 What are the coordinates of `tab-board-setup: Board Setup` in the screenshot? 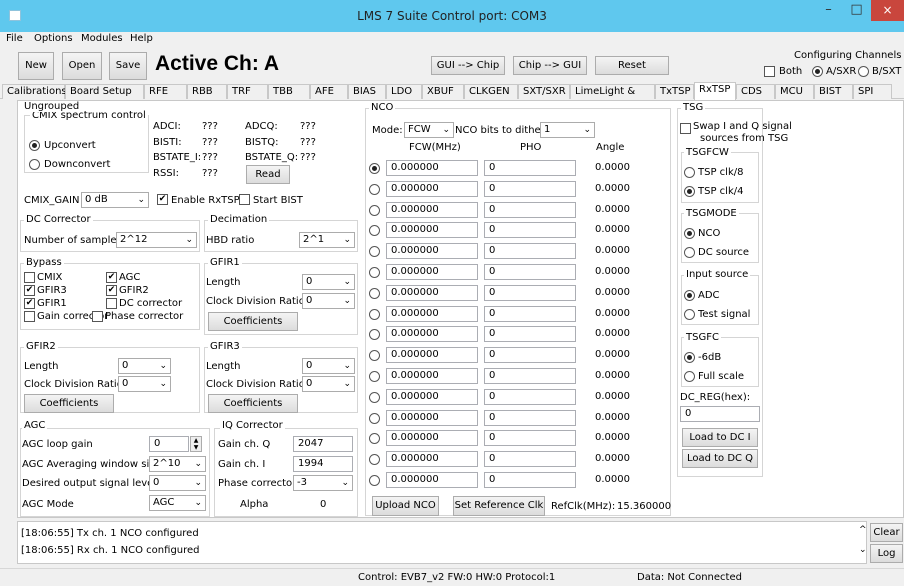 It's located at (104, 91).